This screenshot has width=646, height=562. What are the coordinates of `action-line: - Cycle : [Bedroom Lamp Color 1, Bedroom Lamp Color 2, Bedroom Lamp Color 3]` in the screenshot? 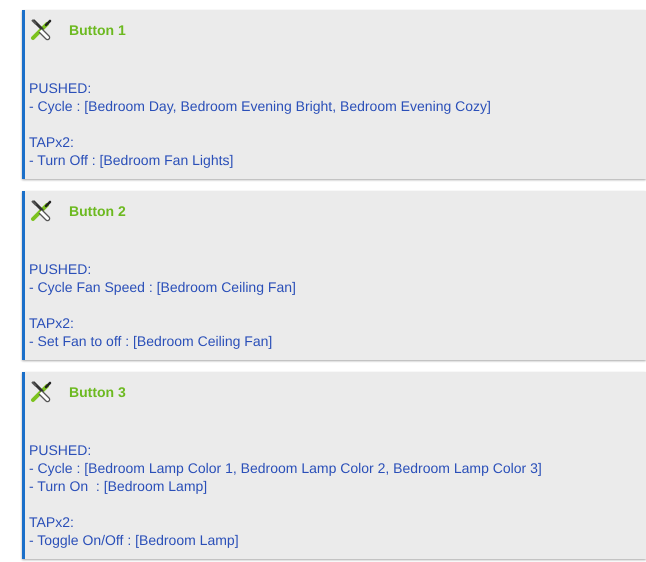 It's located at (286, 468).